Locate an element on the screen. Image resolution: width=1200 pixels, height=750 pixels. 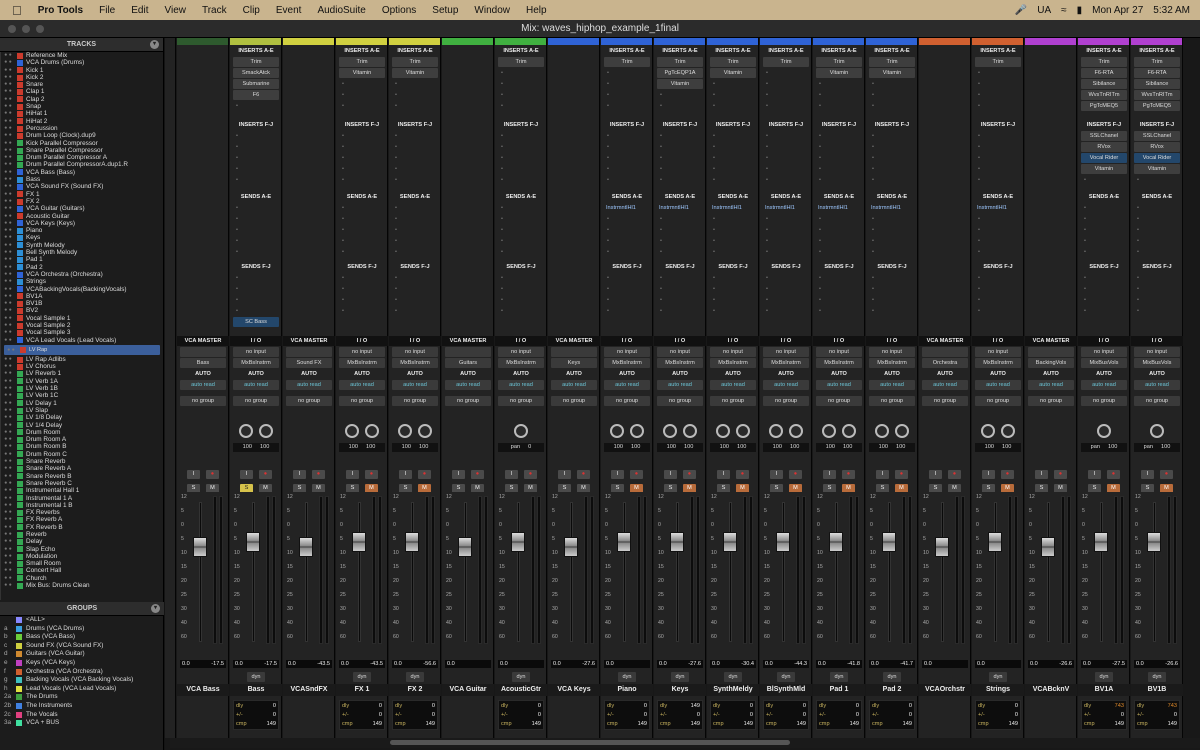
menu-event: Event is located at coordinates (289, 10).